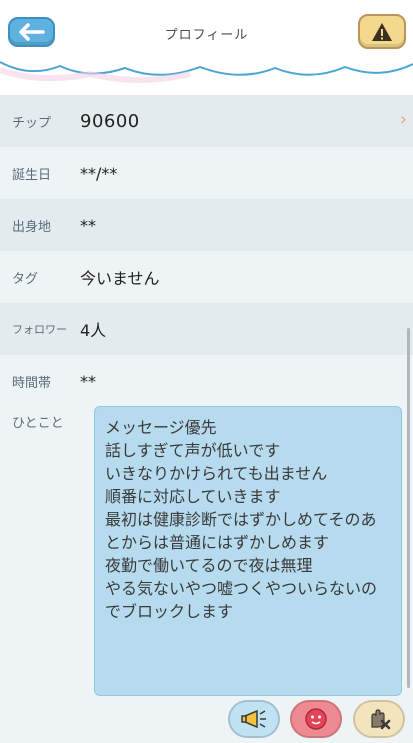 The height and width of the screenshot is (743, 413). I want to click on block-button, so click(379, 719).